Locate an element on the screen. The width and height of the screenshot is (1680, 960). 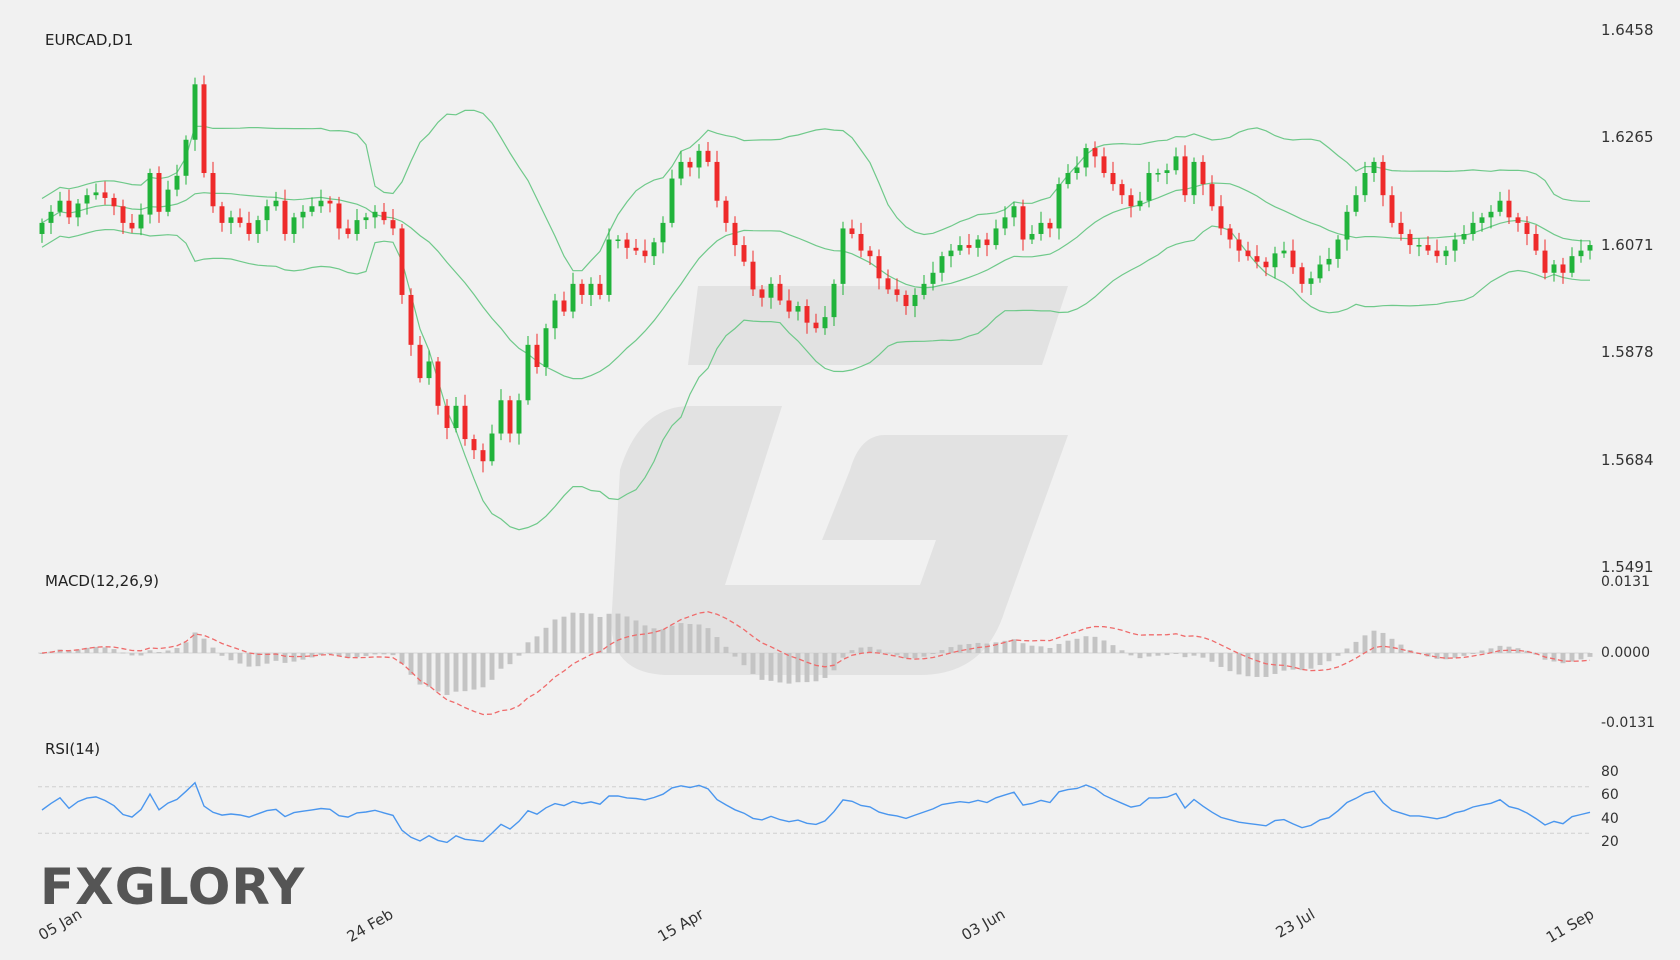
price-panel-title: EURCAD,D1 is located at coordinates (89, 40).